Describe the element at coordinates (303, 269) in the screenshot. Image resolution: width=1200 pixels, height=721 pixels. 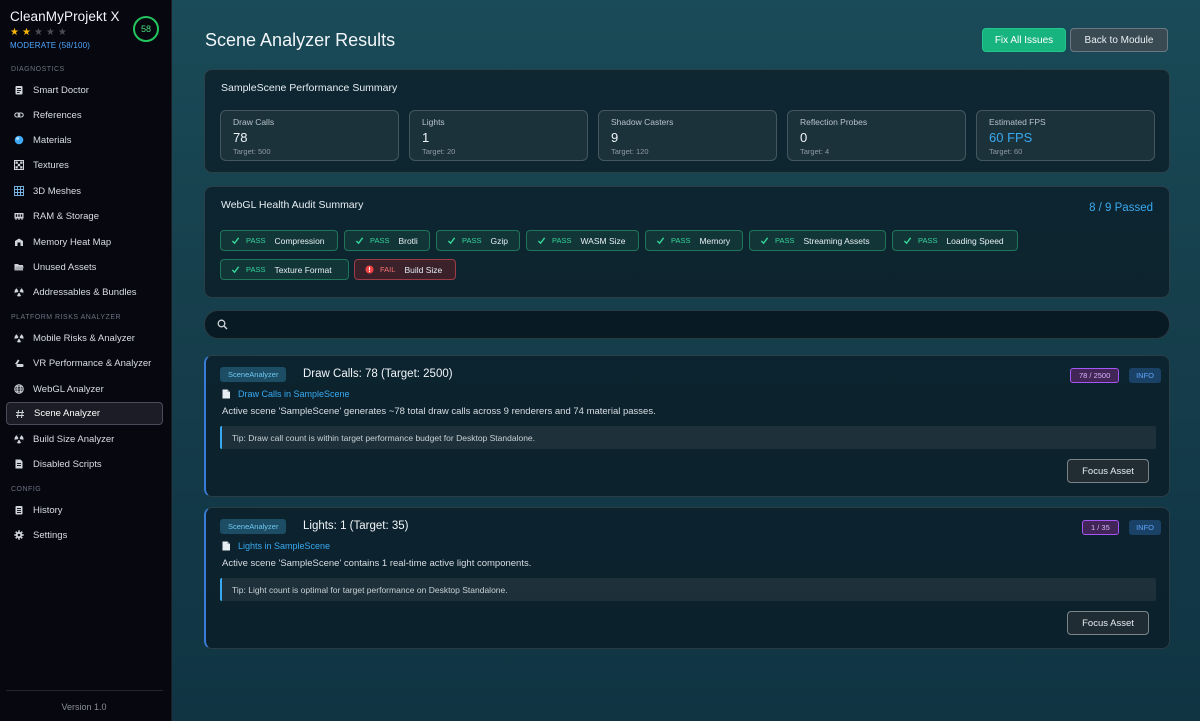
I see `audit-label: Texture Format` at that location.